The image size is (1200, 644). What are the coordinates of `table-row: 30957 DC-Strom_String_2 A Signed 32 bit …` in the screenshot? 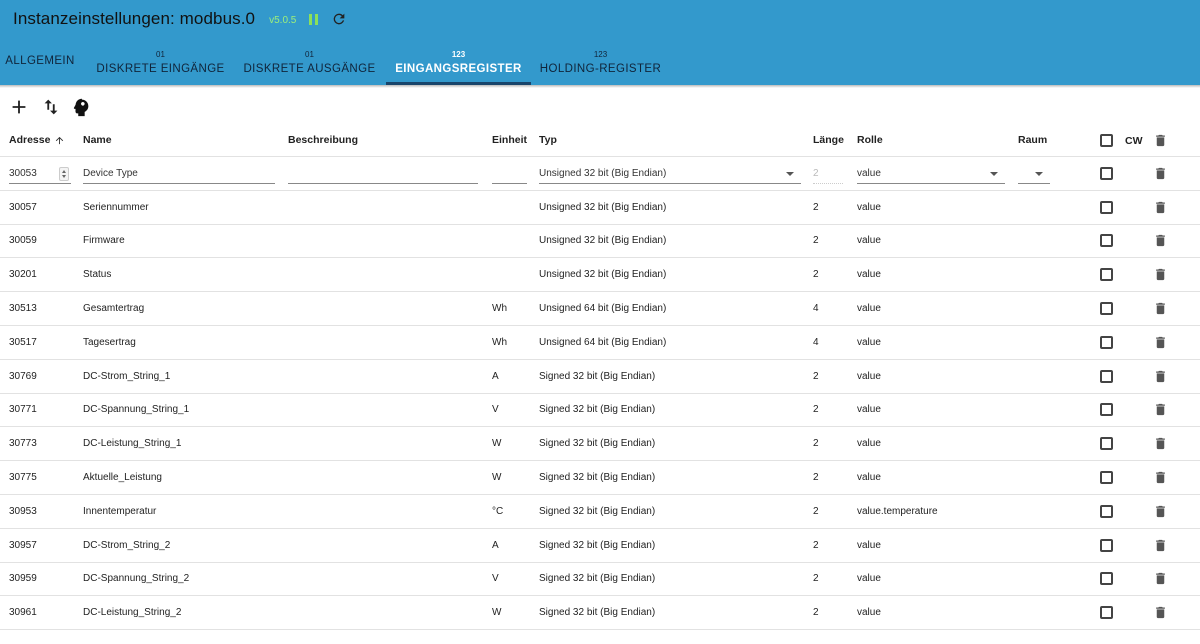 It's located at (600, 546).